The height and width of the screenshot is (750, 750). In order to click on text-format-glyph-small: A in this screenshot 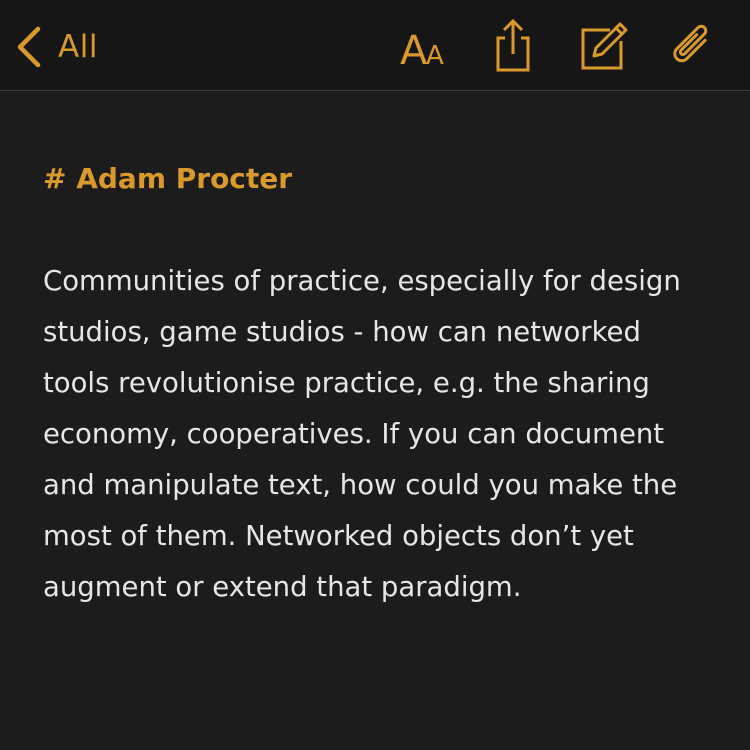, I will do `click(435, 56)`.